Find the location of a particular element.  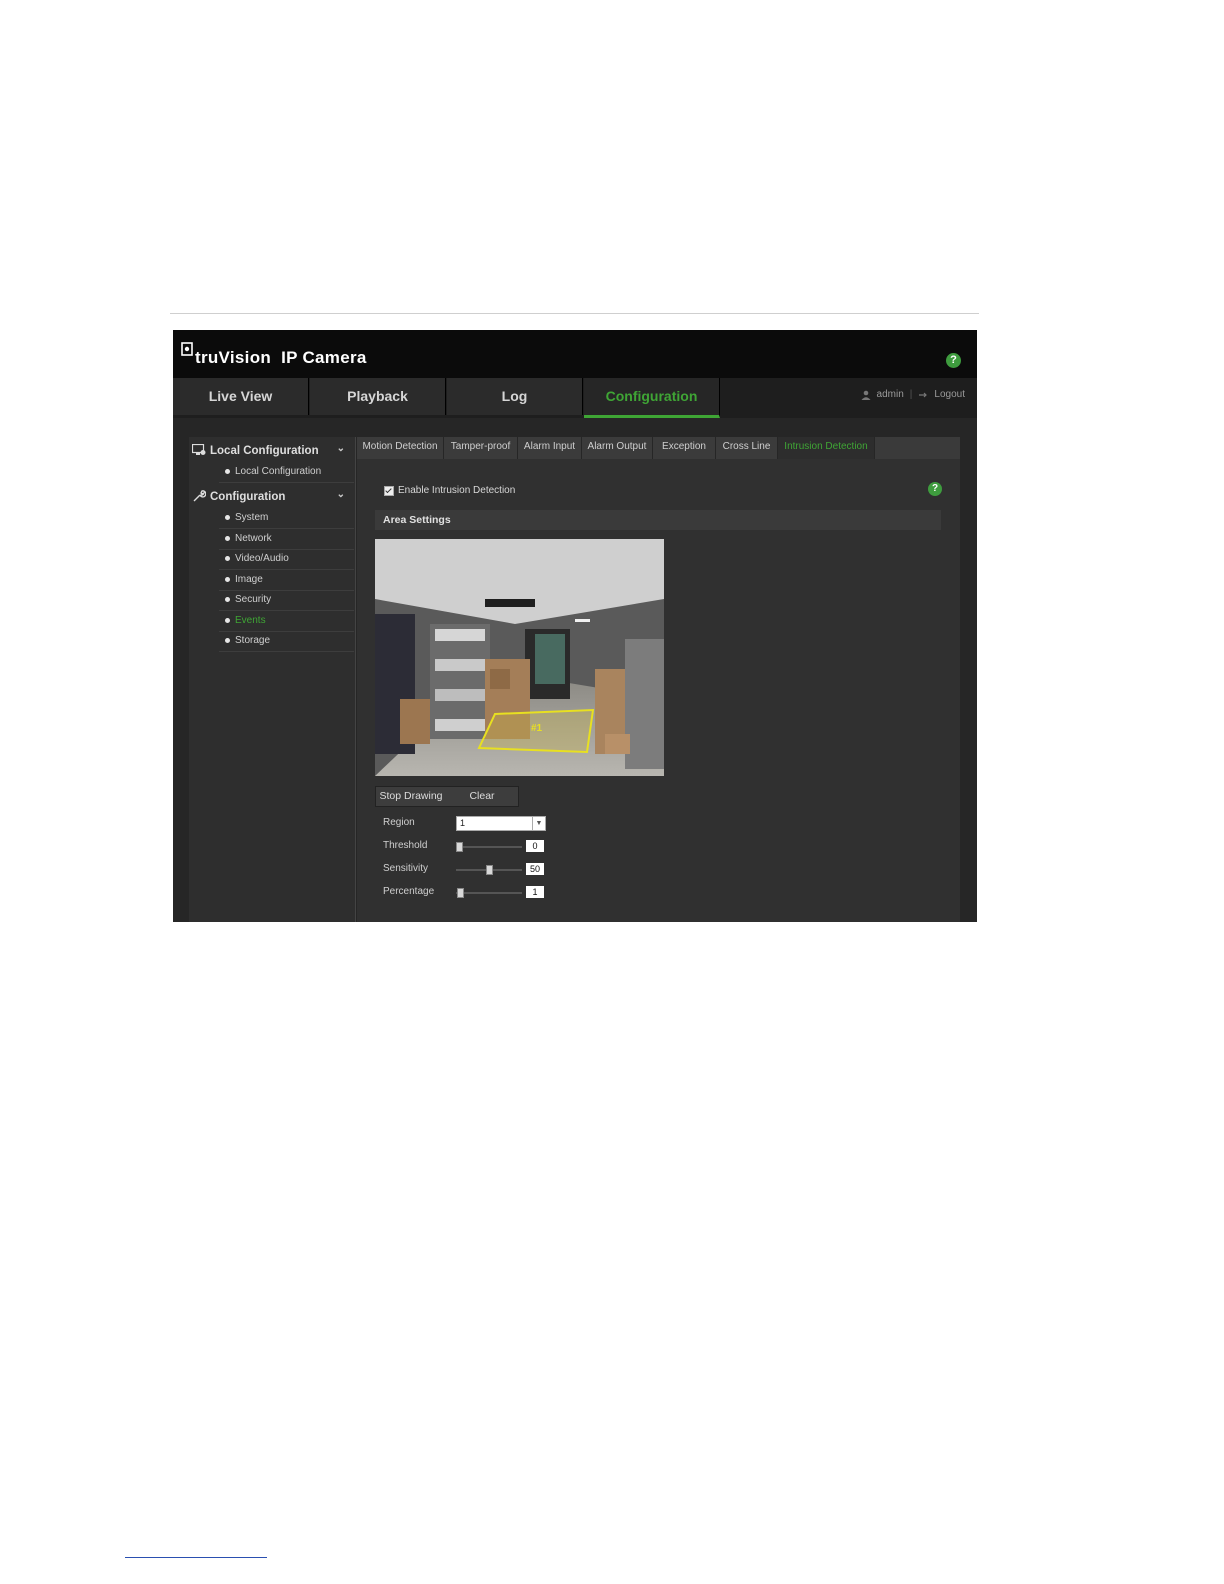

page-top-rule is located at coordinates (574, 313).